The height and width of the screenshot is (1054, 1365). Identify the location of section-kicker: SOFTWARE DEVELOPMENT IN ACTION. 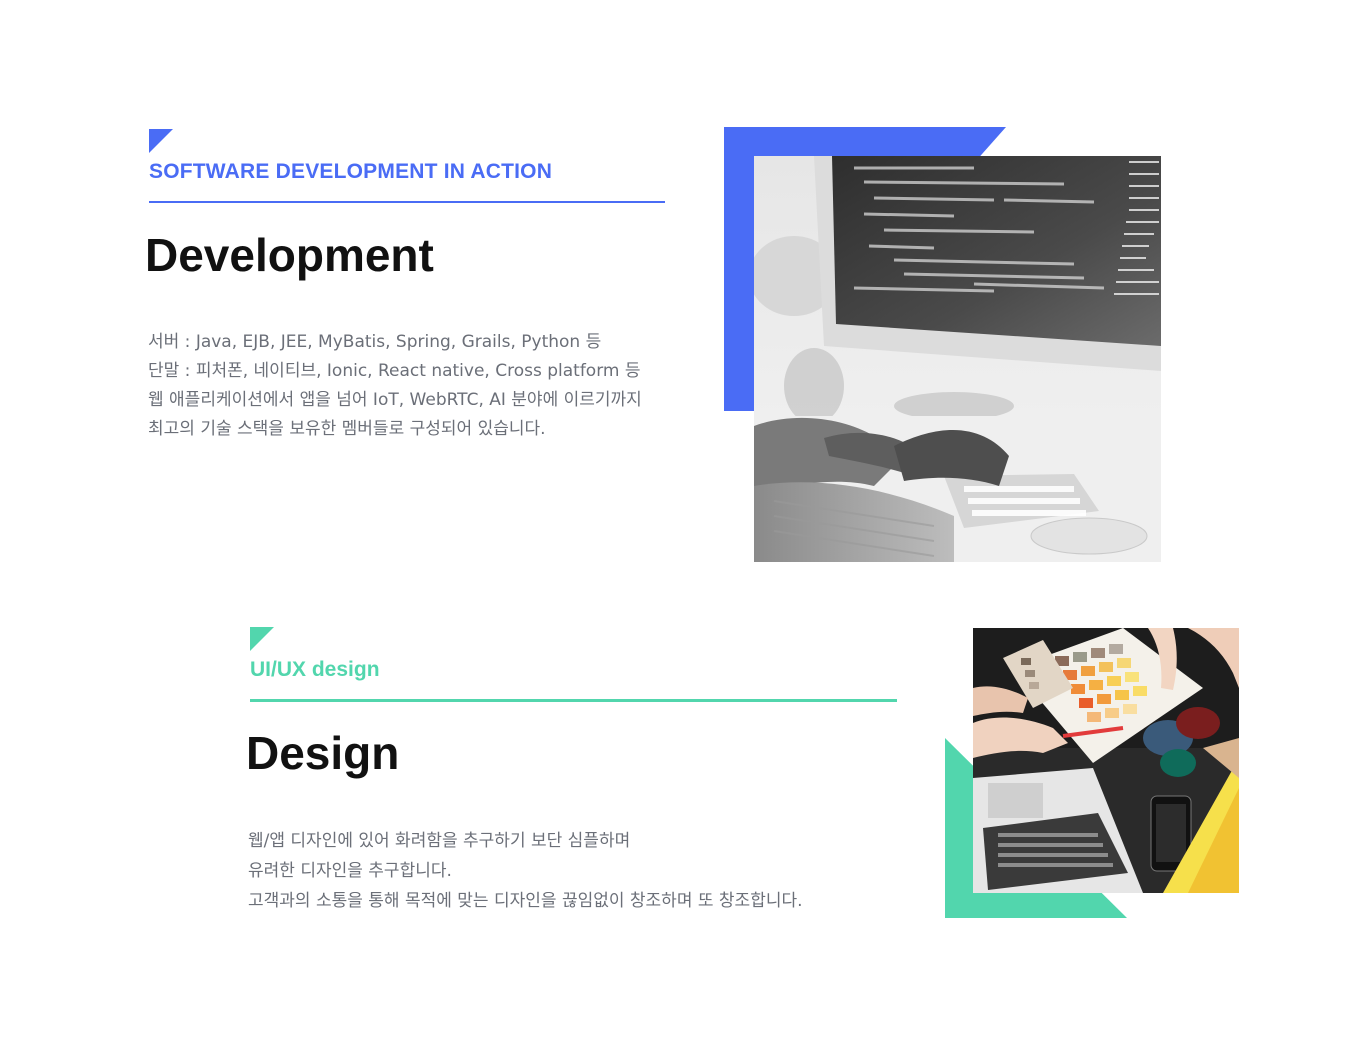
(351, 171).